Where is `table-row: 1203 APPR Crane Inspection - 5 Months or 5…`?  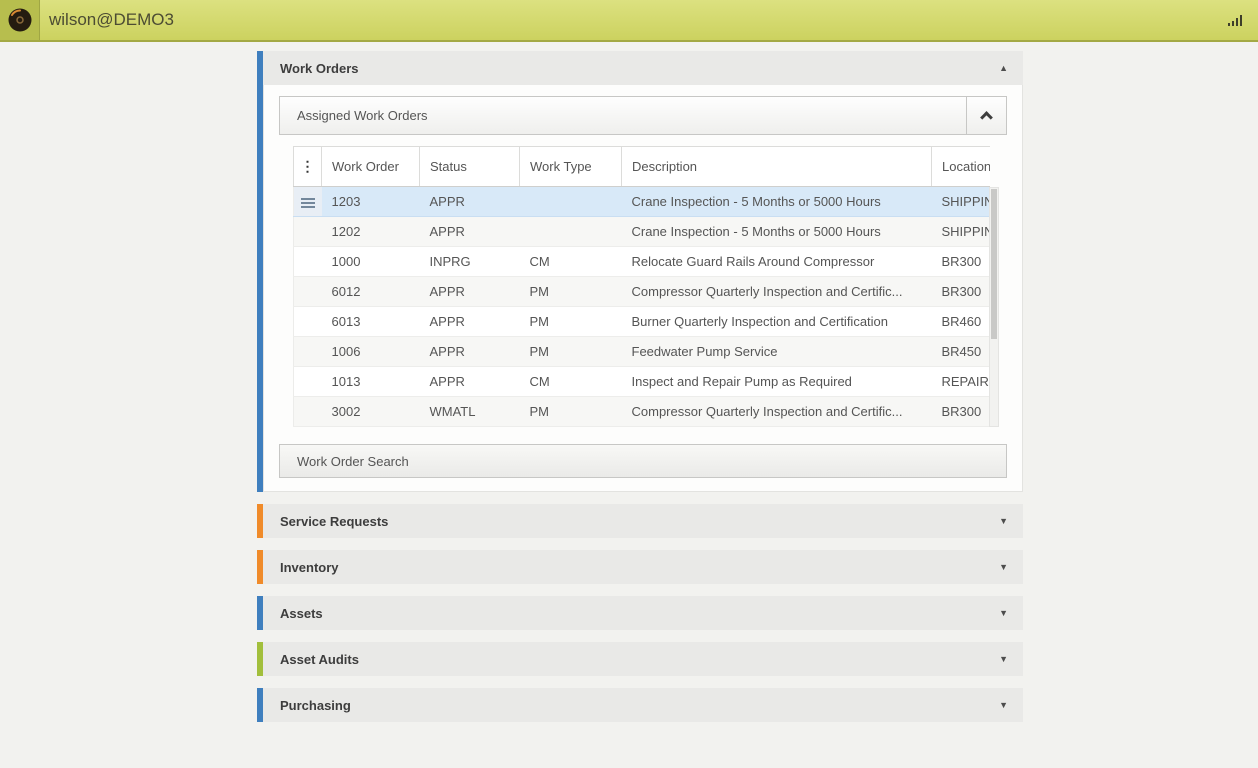 table-row: 1203 APPR Crane Inspection - 5 Months or 5… is located at coordinates (641, 201).